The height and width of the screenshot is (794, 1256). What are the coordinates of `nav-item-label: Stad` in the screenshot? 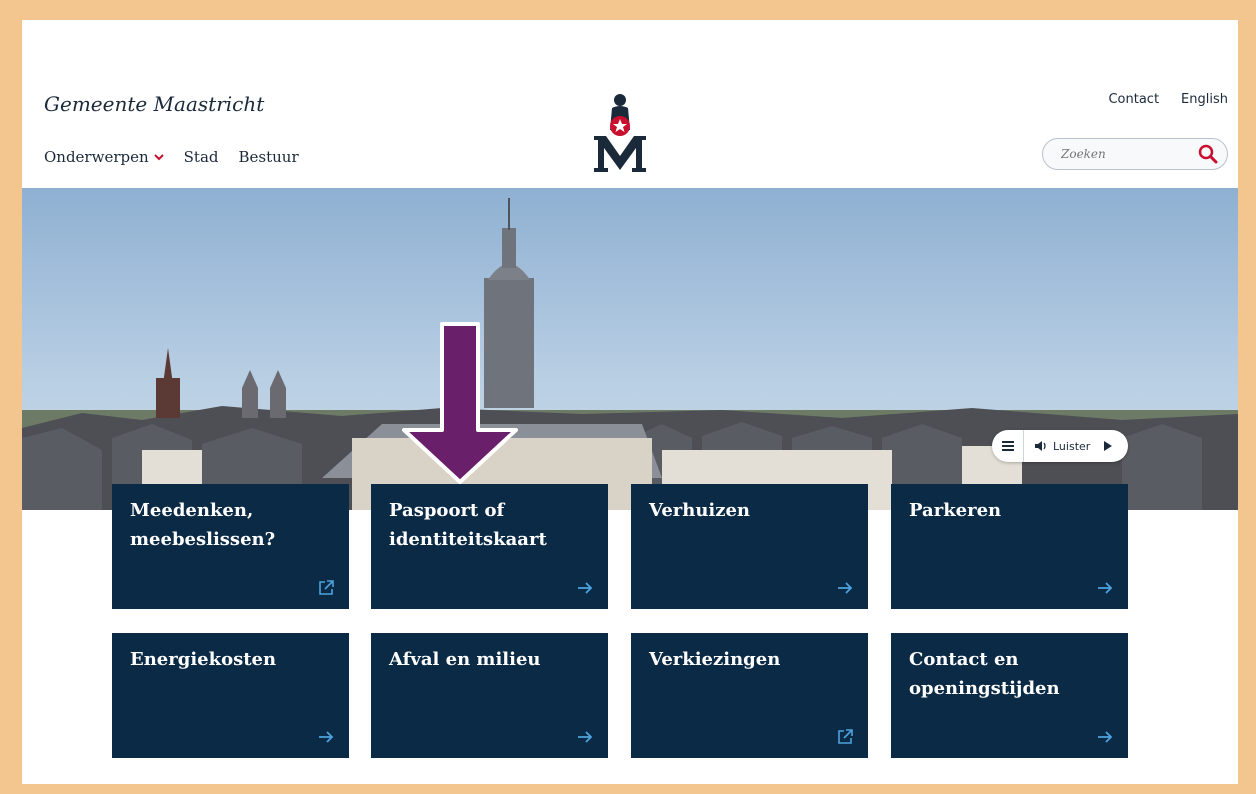 It's located at (201, 157).